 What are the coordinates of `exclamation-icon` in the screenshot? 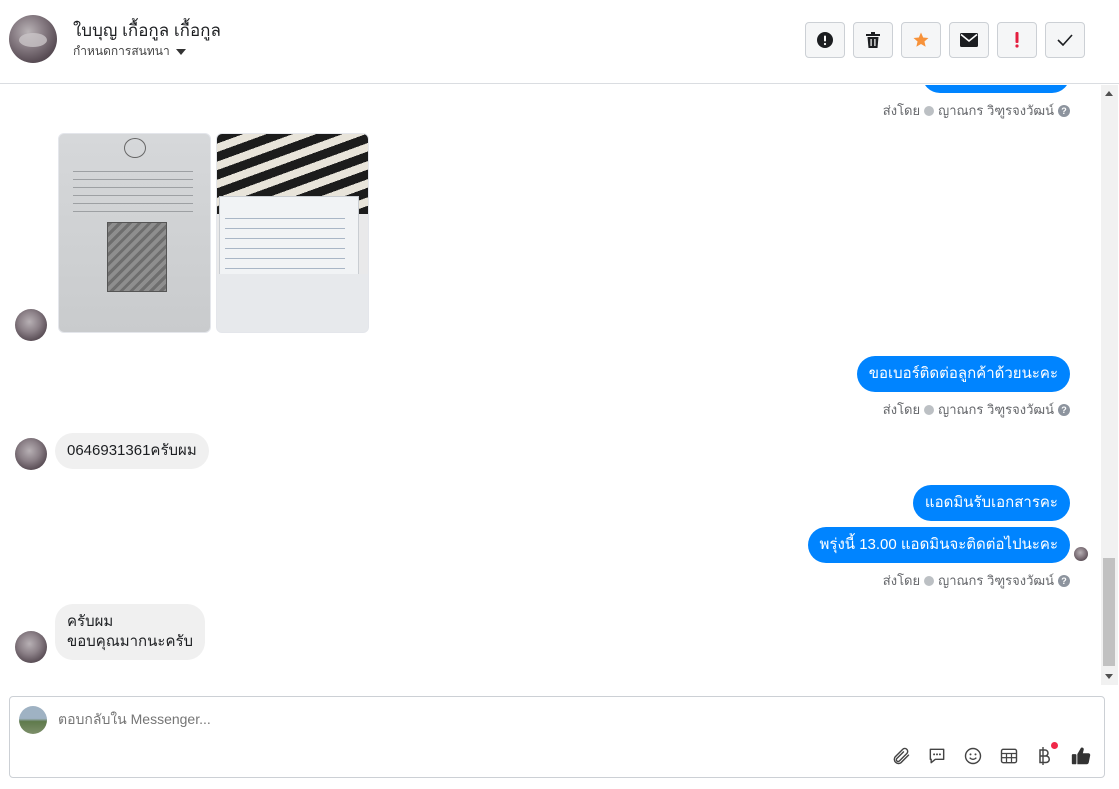 It's located at (1017, 40).